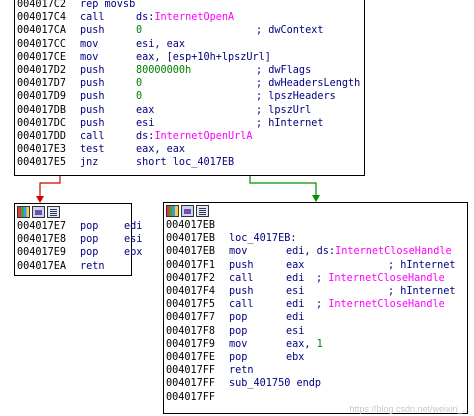  What do you see at coordinates (42, 5) in the screenshot?
I see `line-address: 004017C2` at bounding box center [42, 5].